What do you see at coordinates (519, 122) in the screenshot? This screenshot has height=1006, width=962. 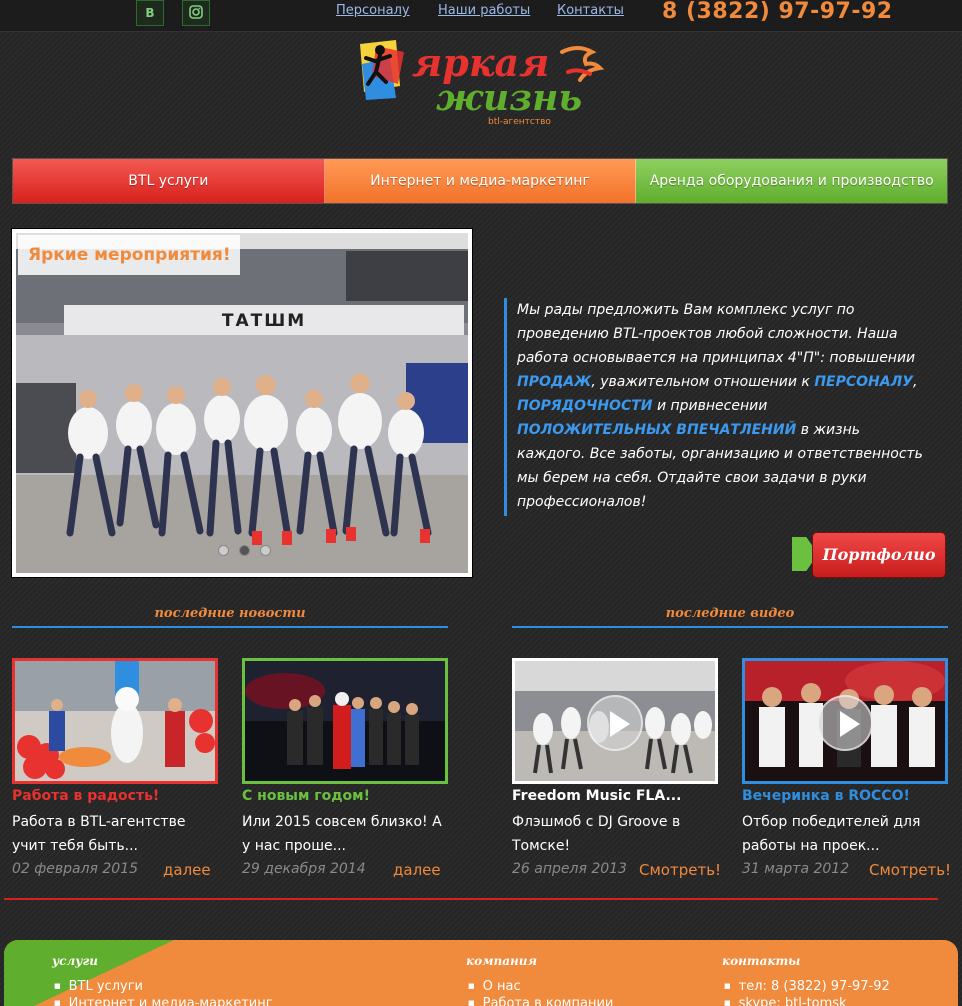 I see `logo-subtitle: btl-агентство` at bounding box center [519, 122].